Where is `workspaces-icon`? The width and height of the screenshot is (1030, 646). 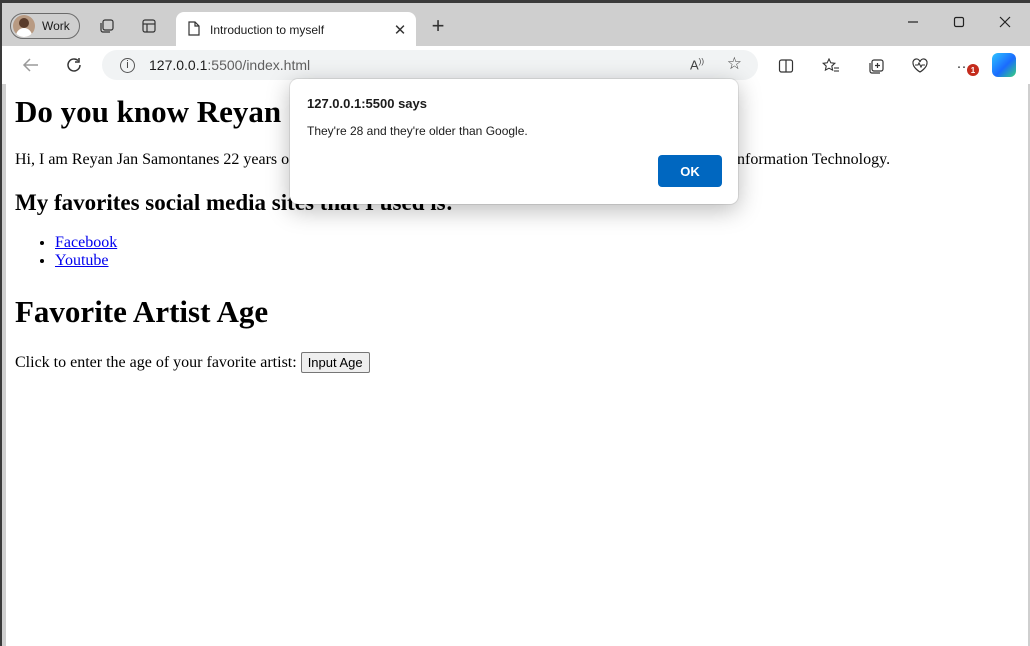 workspaces-icon is located at coordinates (107, 26).